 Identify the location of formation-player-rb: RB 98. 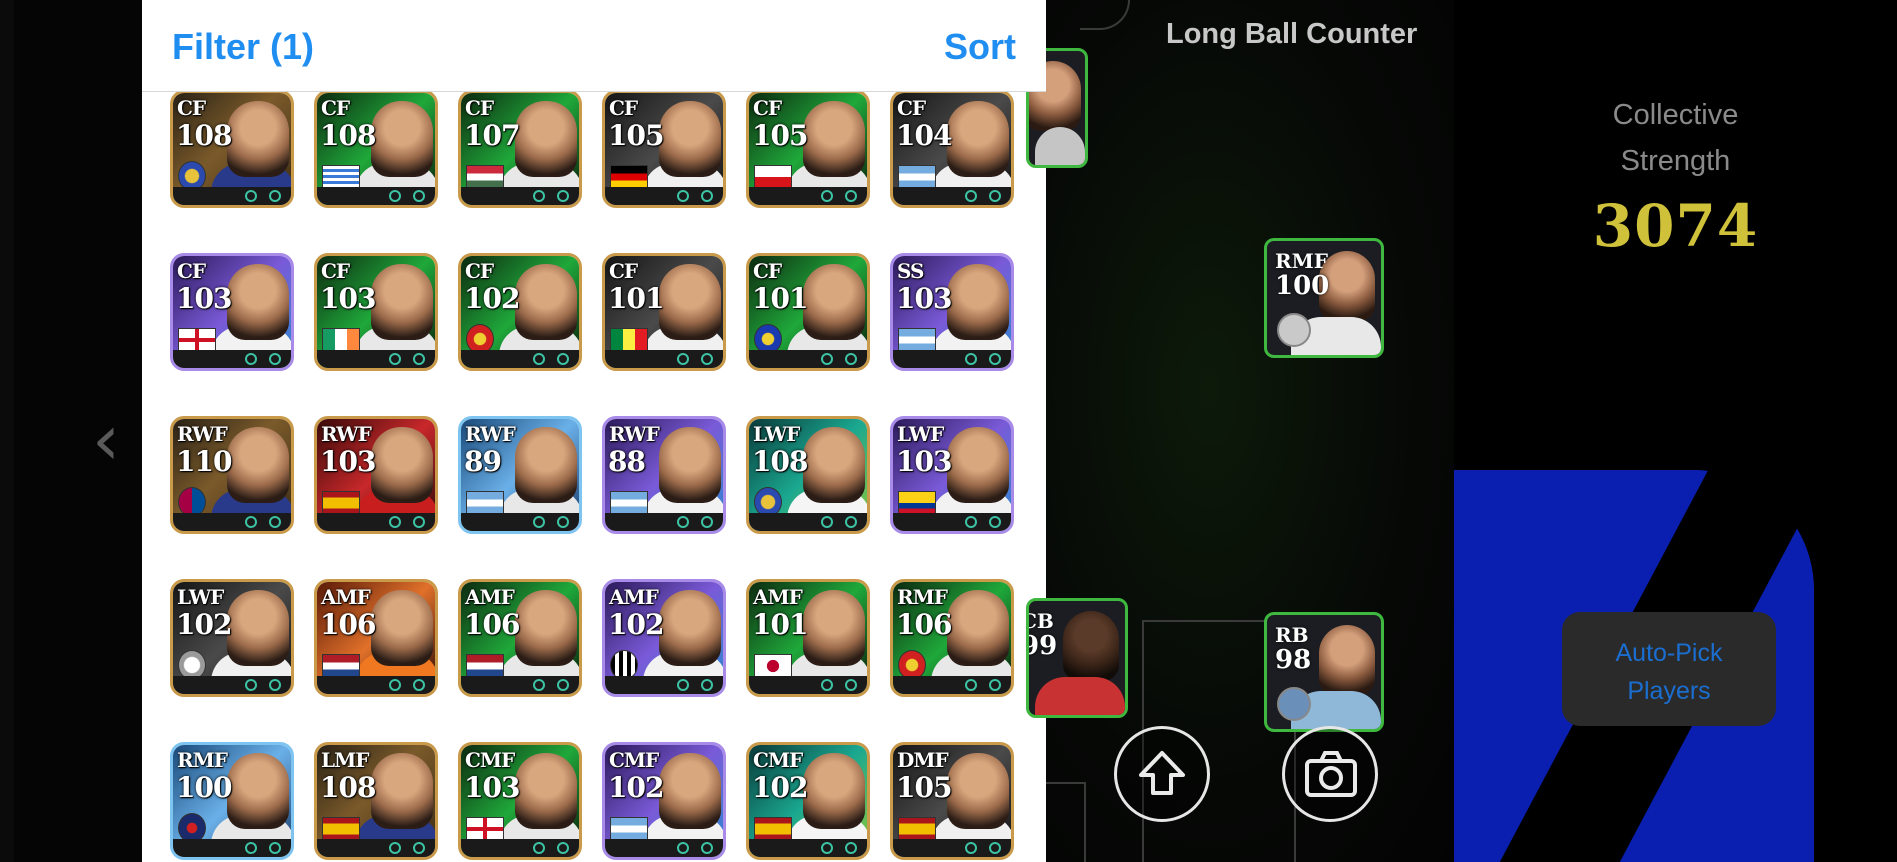
(1324, 672).